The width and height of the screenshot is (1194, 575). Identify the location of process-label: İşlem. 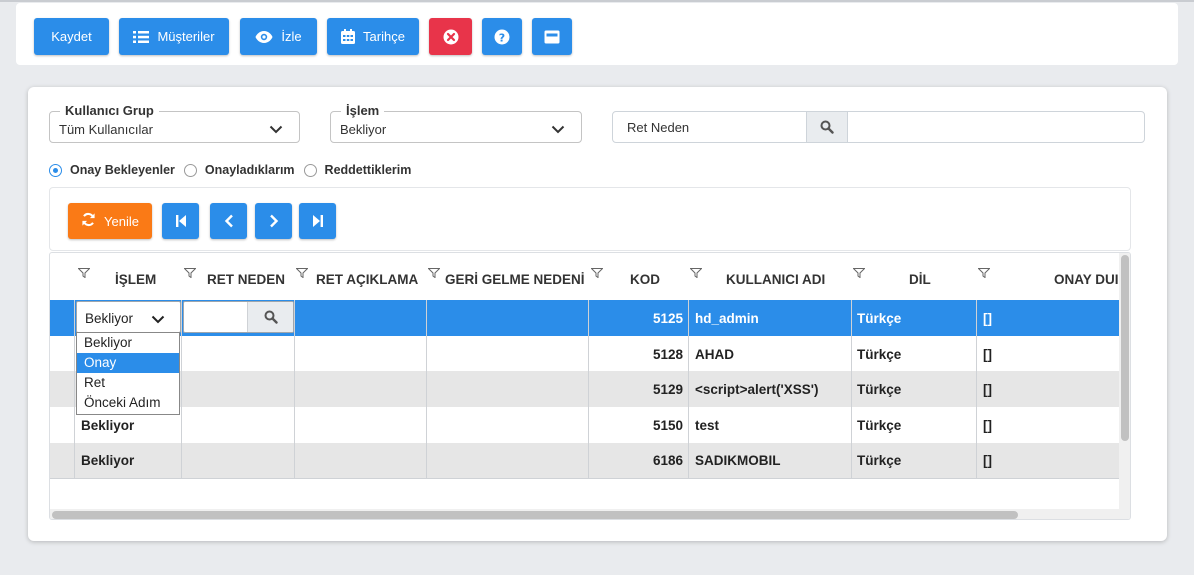
(363, 111).